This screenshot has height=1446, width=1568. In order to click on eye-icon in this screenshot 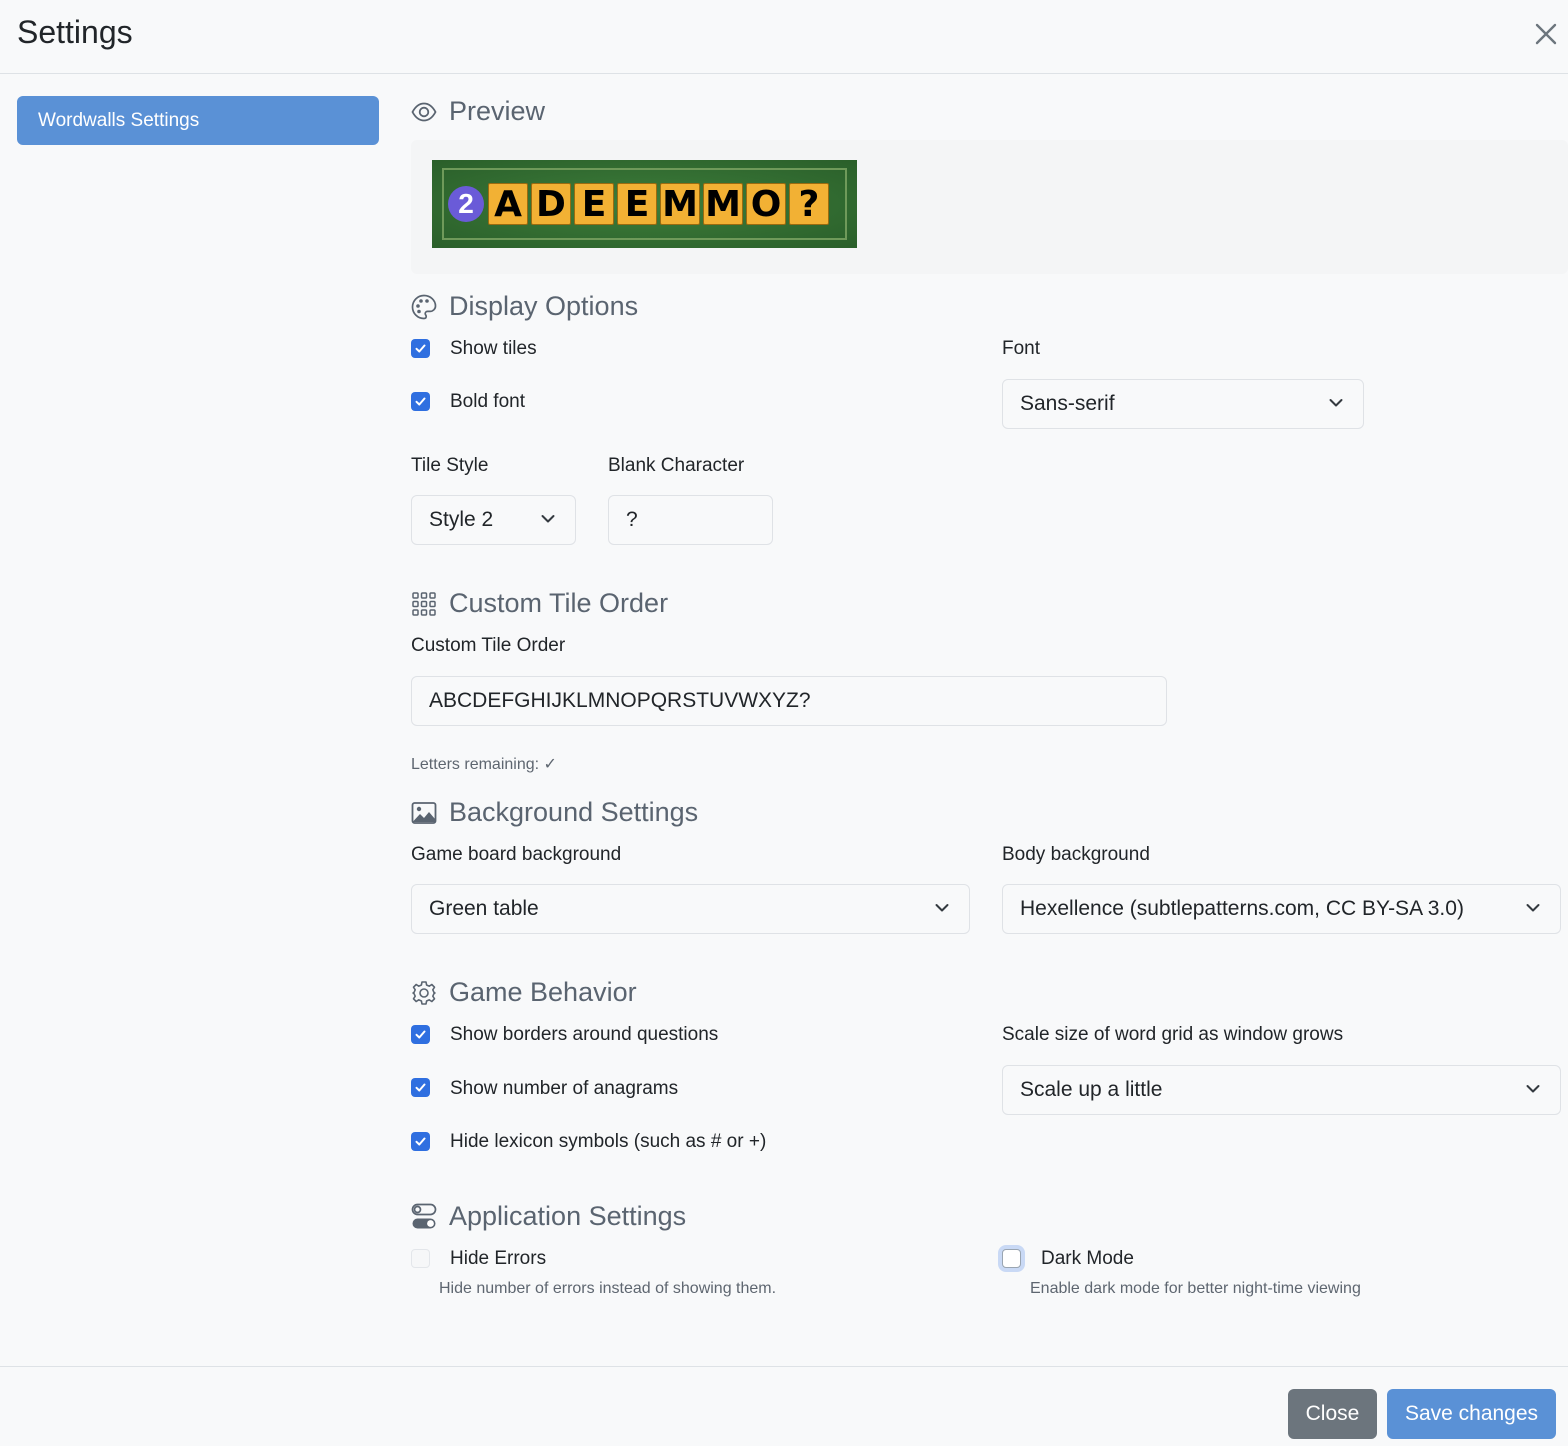, I will do `click(424, 111)`.